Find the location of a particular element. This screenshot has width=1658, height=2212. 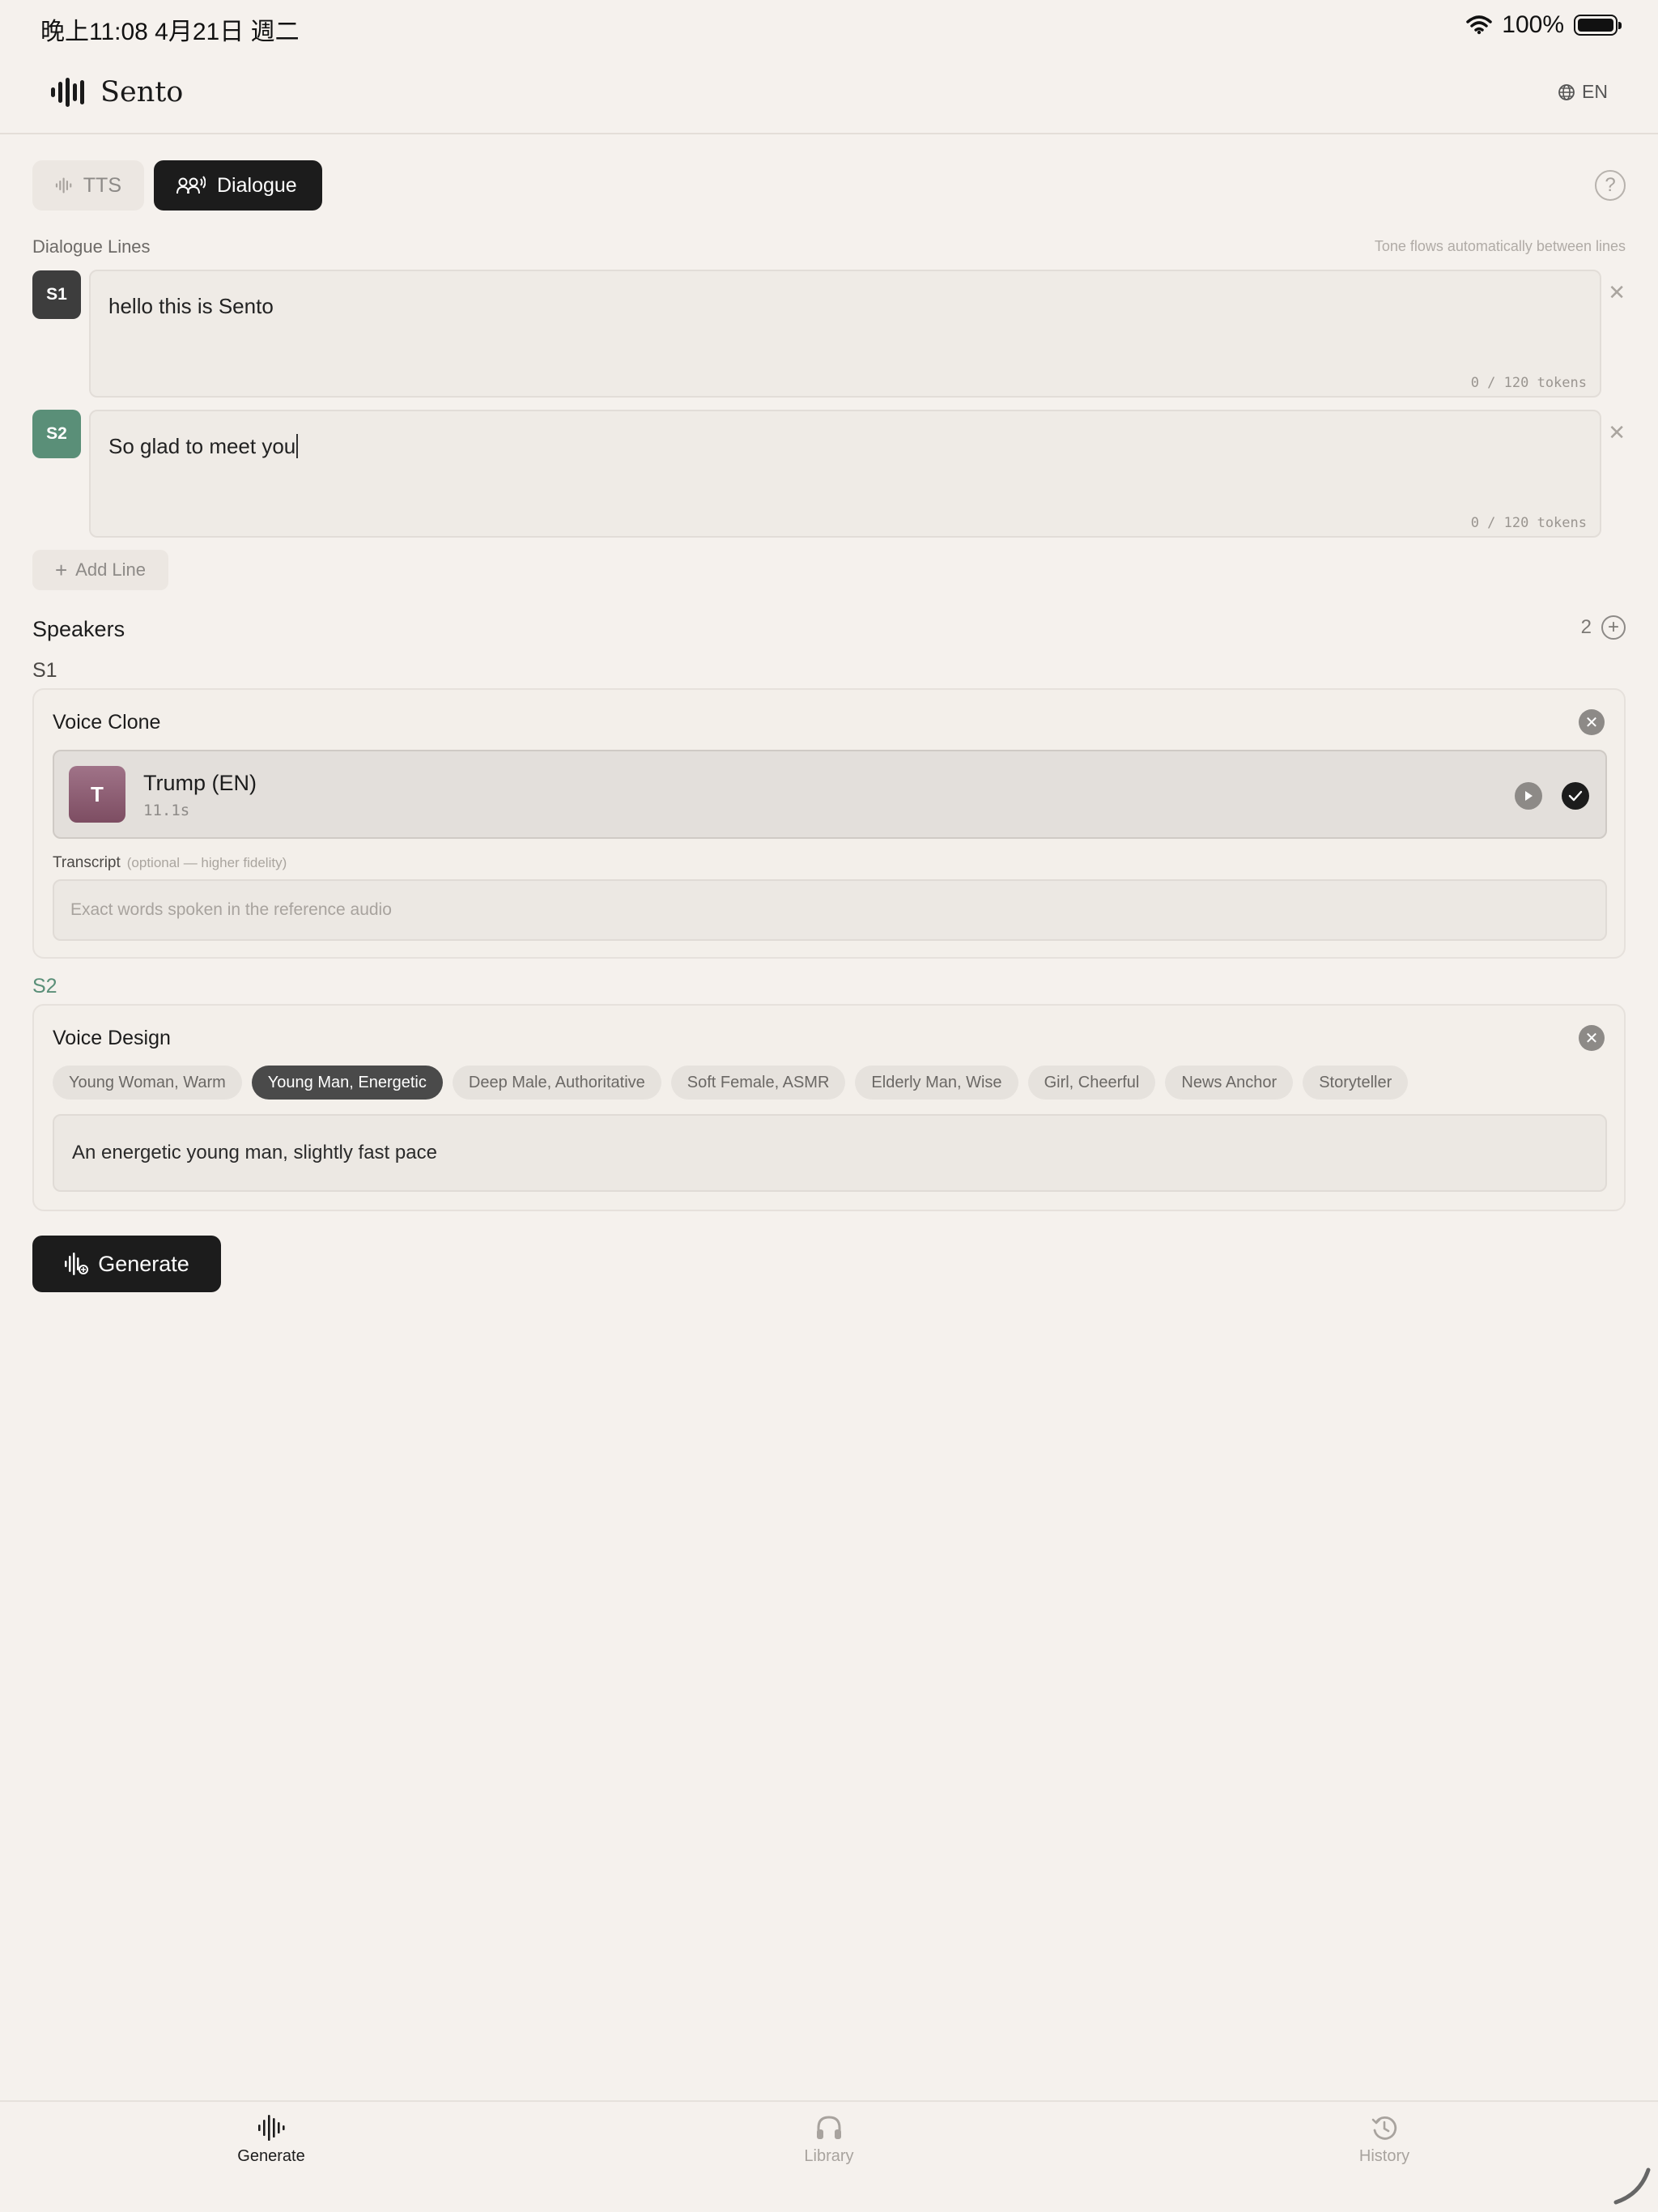

tab-dialogue: Dialogue is located at coordinates (238, 185).